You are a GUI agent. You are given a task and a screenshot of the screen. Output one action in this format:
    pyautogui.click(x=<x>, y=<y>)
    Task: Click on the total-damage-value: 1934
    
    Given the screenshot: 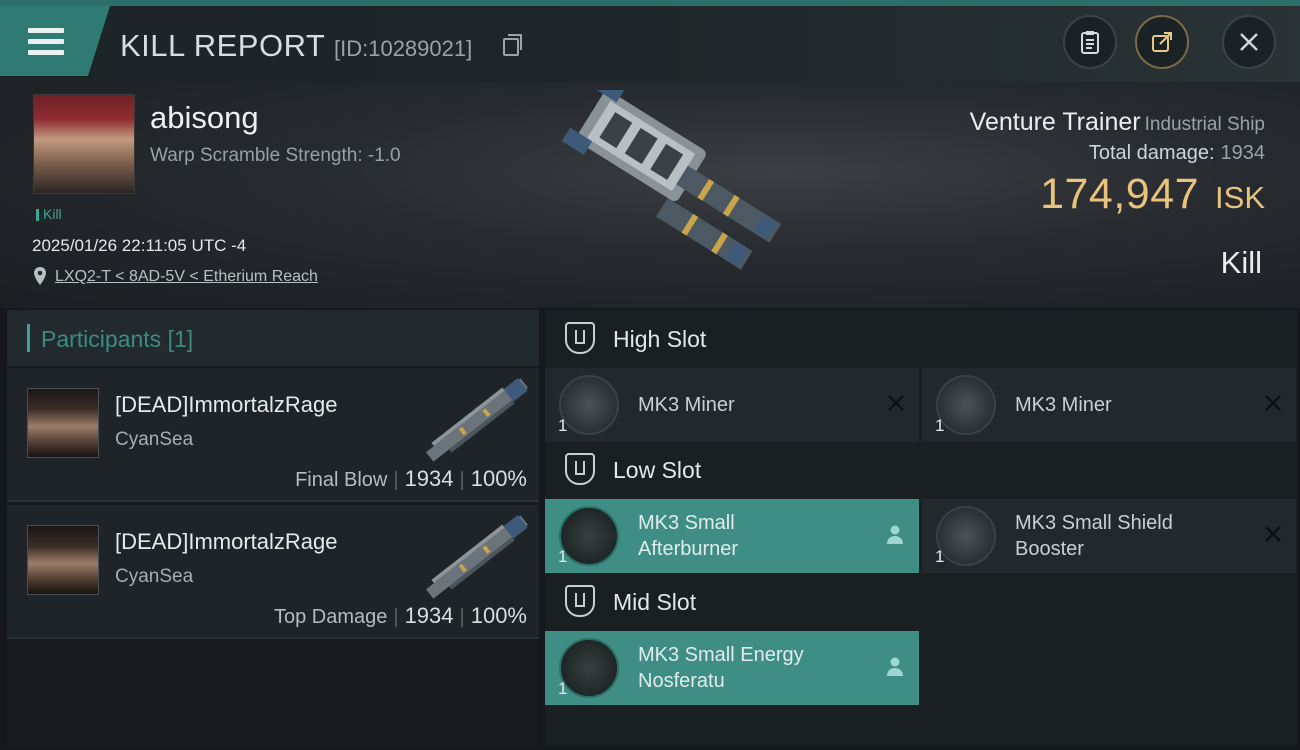 What is the action you would take?
    pyautogui.click(x=1243, y=153)
    